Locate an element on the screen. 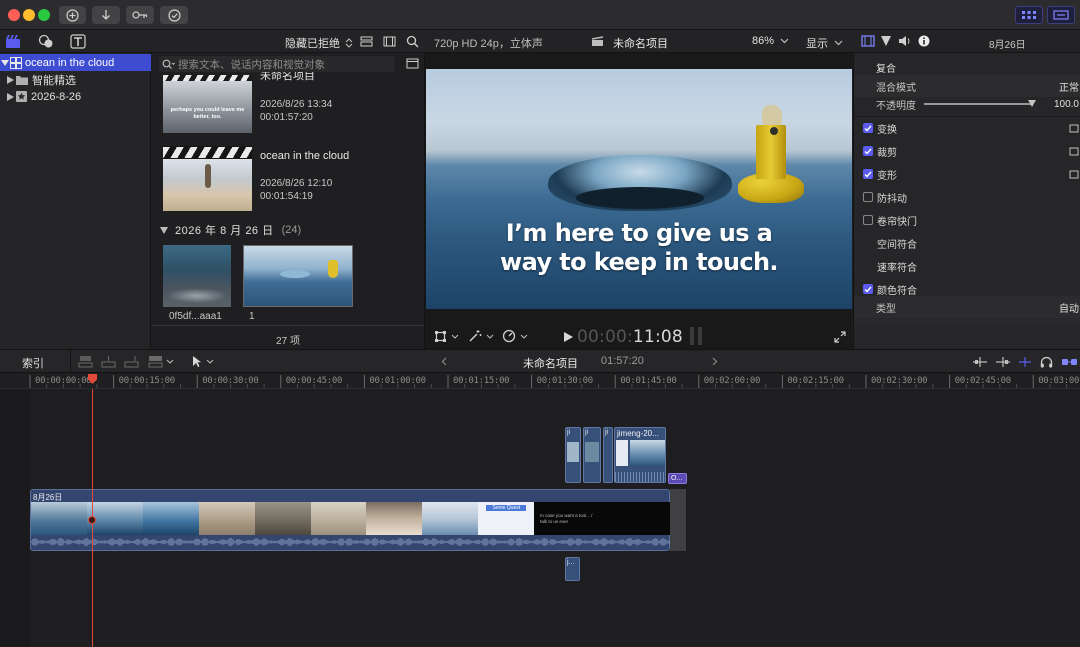 This screenshot has width=1080, height=647. audio-skimming-button is located at coordinates (1003, 362).